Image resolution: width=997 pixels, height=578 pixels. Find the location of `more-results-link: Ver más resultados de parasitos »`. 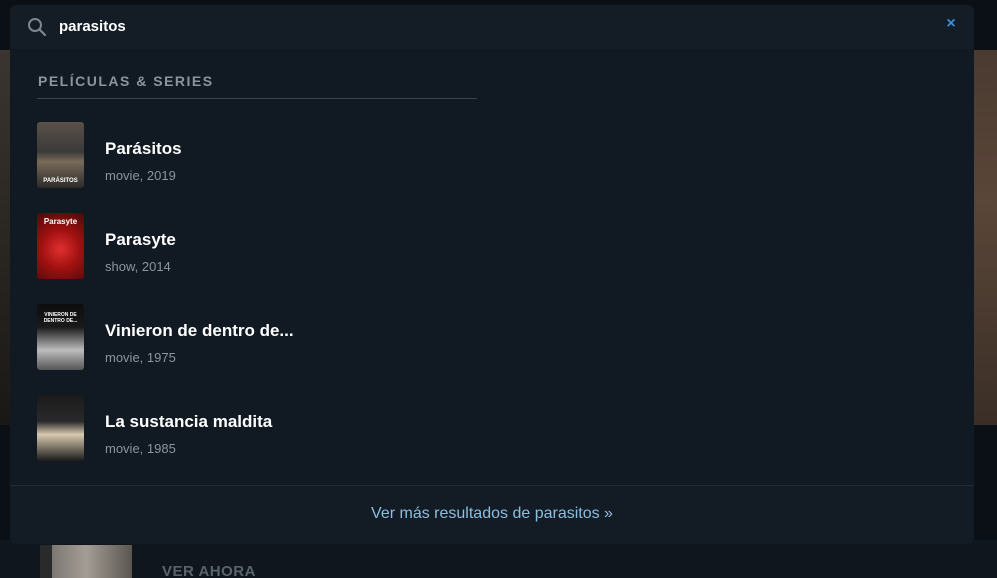

more-results-link: Ver más resultados de parasitos » is located at coordinates (492, 514).